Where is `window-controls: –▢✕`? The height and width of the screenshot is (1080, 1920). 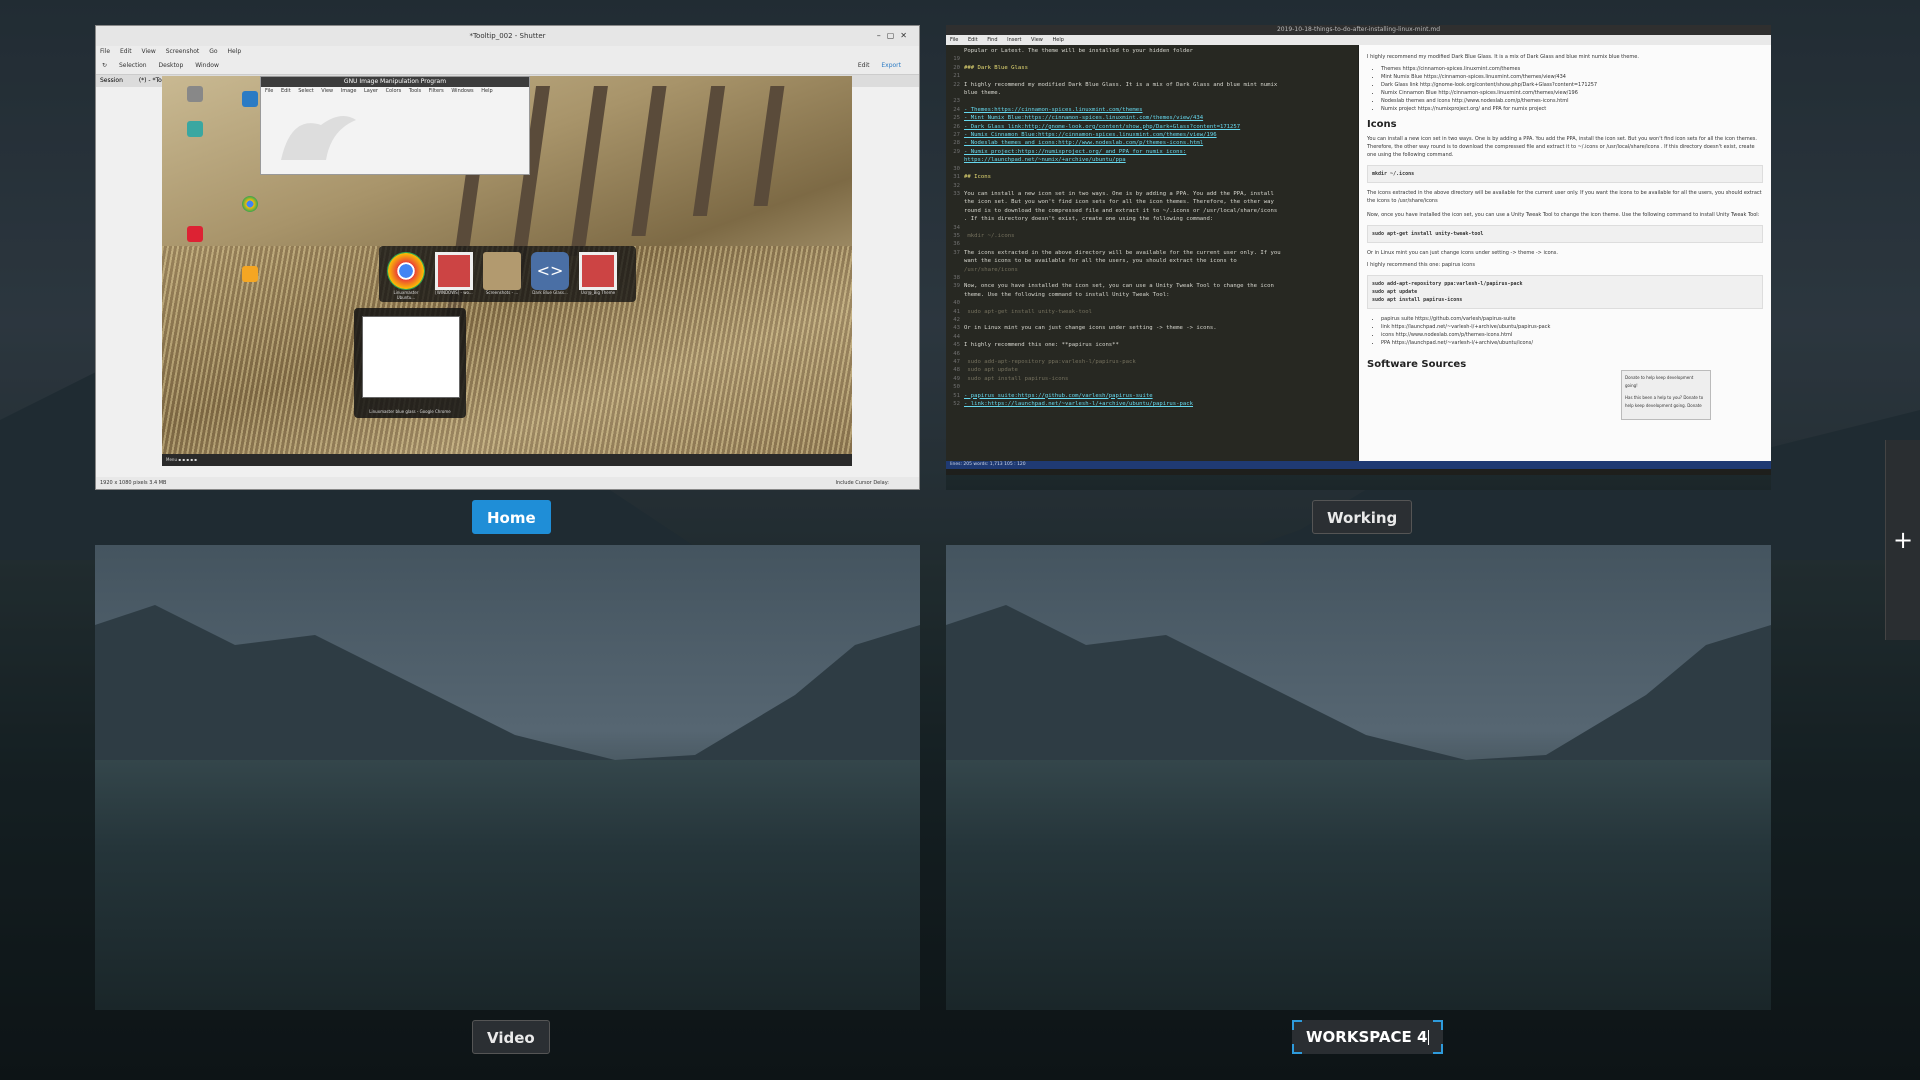 window-controls: –▢✕ is located at coordinates (895, 36).